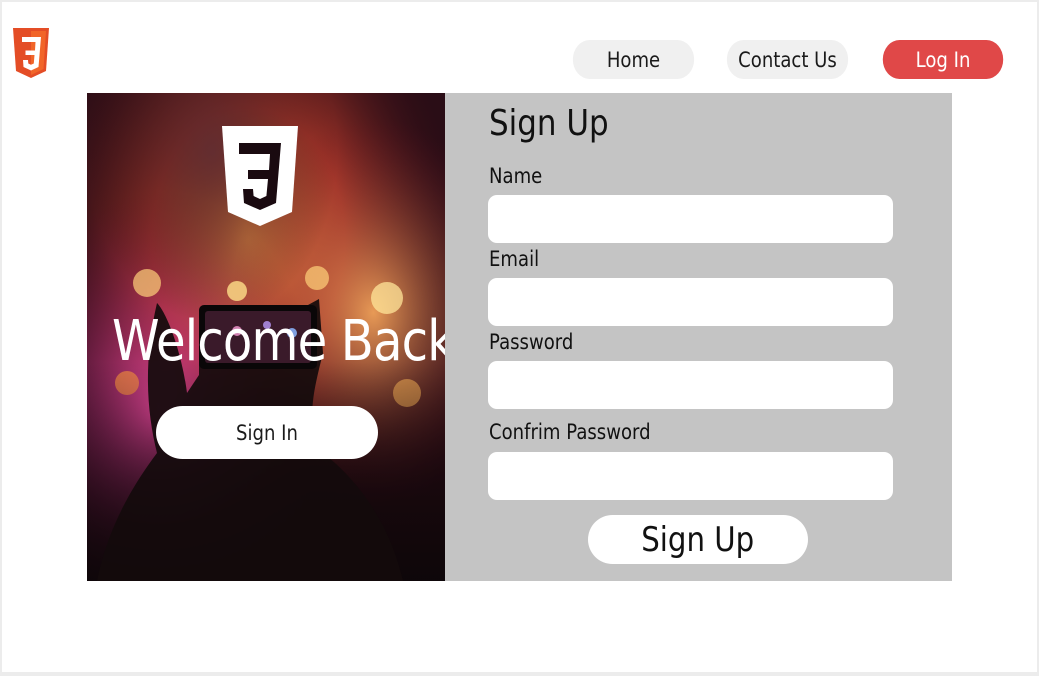 The image size is (1039, 676). What do you see at coordinates (531, 342) in the screenshot?
I see `password-label: Password` at bounding box center [531, 342].